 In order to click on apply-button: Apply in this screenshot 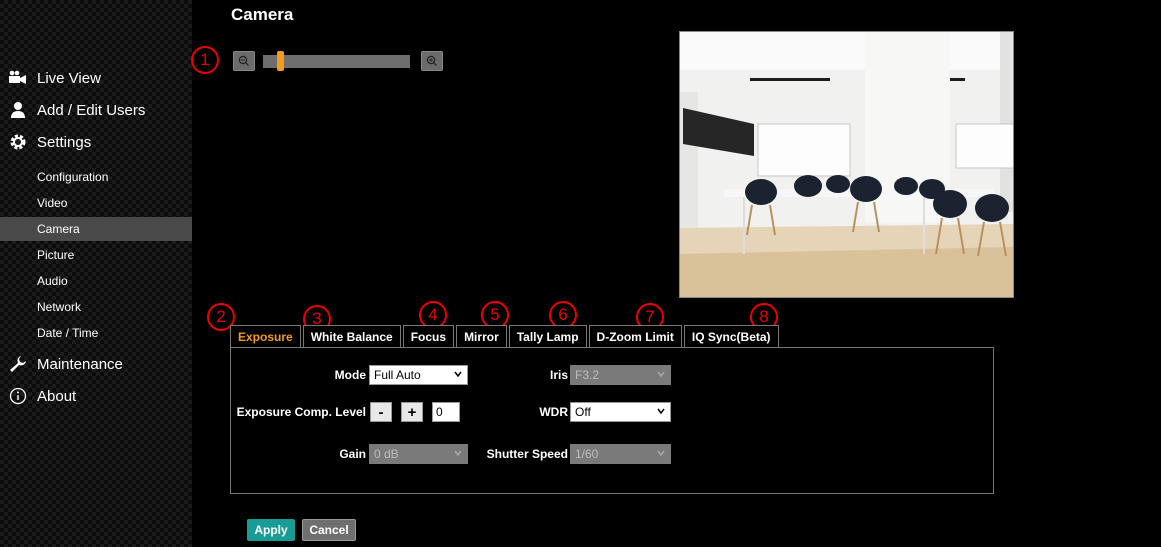, I will do `click(271, 530)`.